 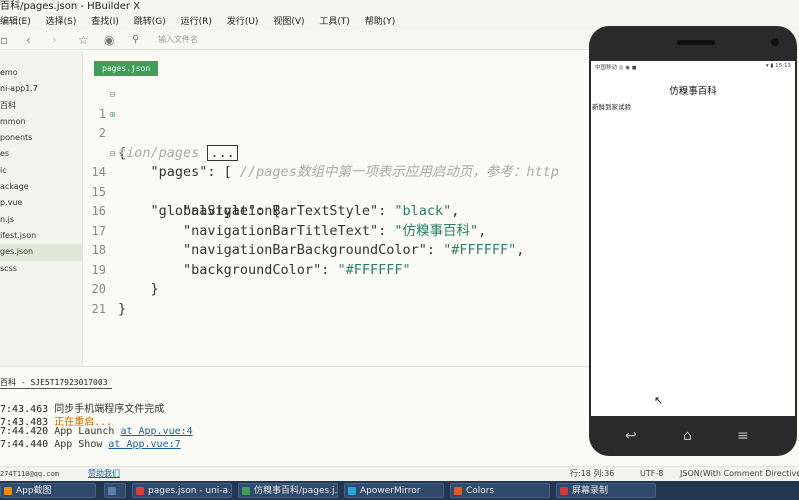 I want to click on console-line: 7:44.420 App Launch at App.vue:4, so click(x=96, y=431).